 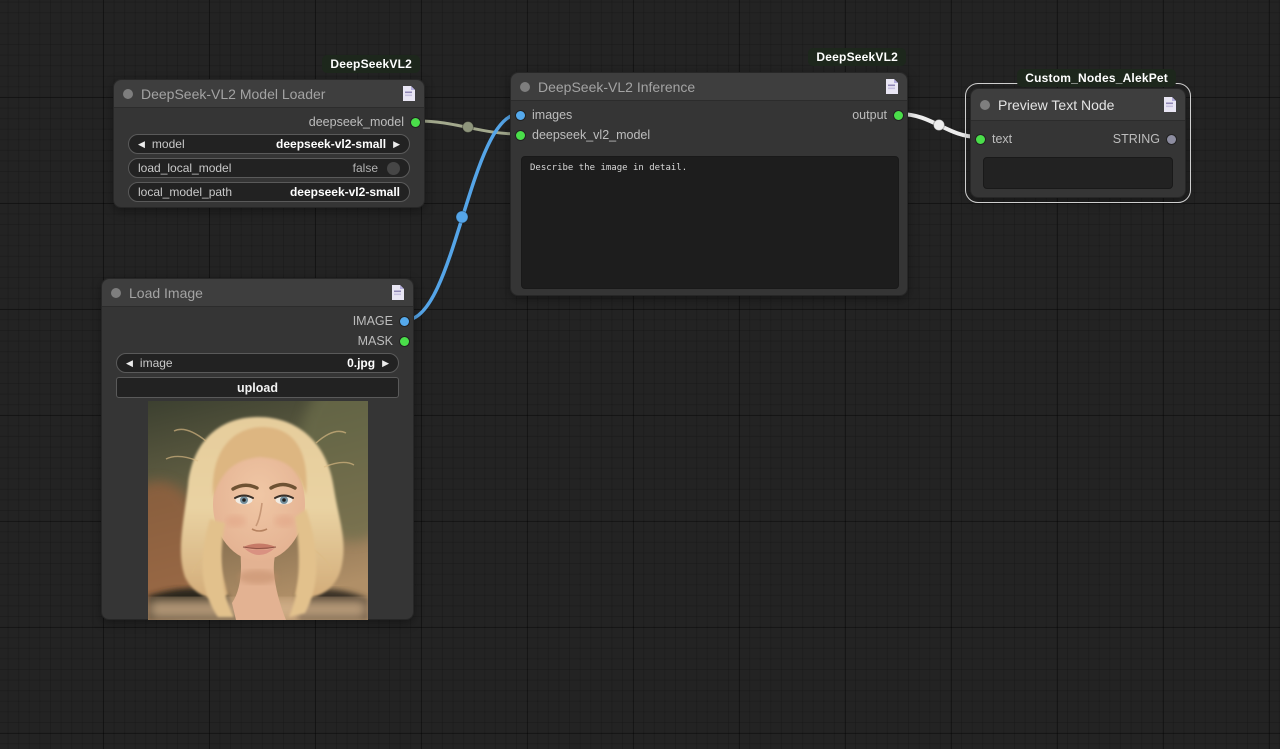 I want to click on link-midpoint-dot-model, so click(x=468, y=127).